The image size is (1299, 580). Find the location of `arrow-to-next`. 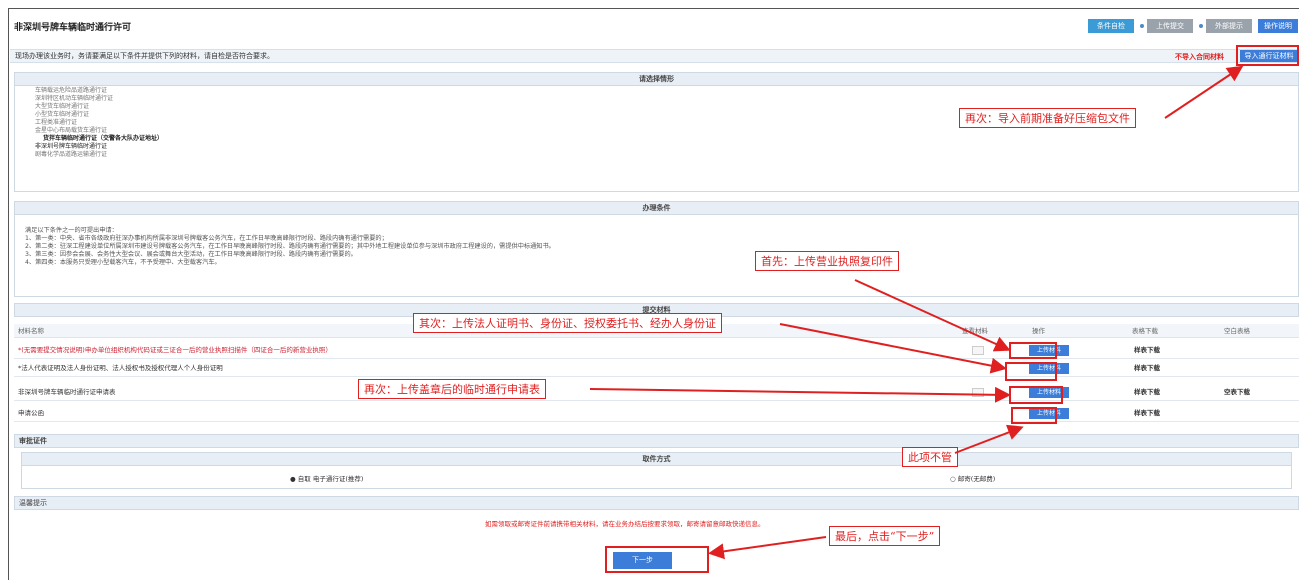

arrow-to-next is located at coordinates (767, 548).